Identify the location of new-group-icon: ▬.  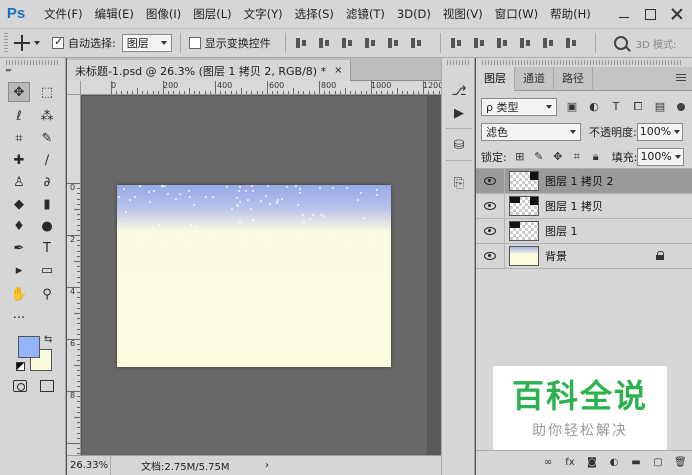
(636, 463).